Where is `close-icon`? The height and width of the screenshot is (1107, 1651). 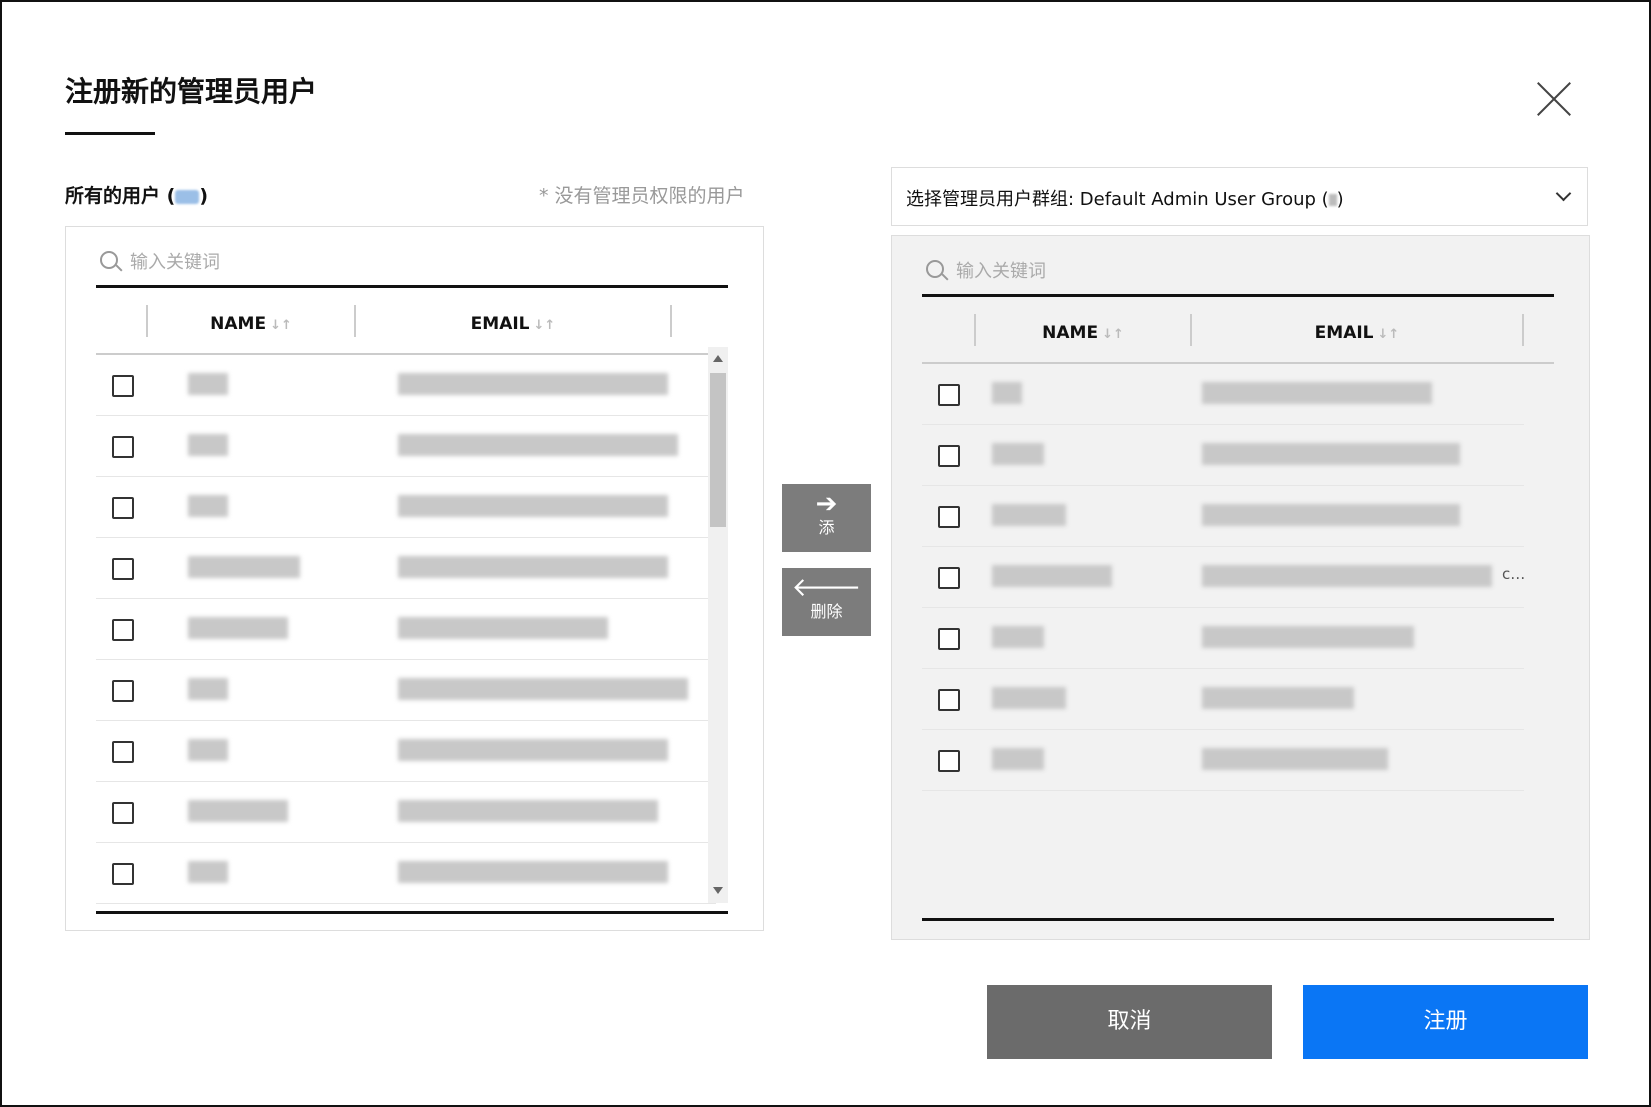 close-icon is located at coordinates (1554, 99).